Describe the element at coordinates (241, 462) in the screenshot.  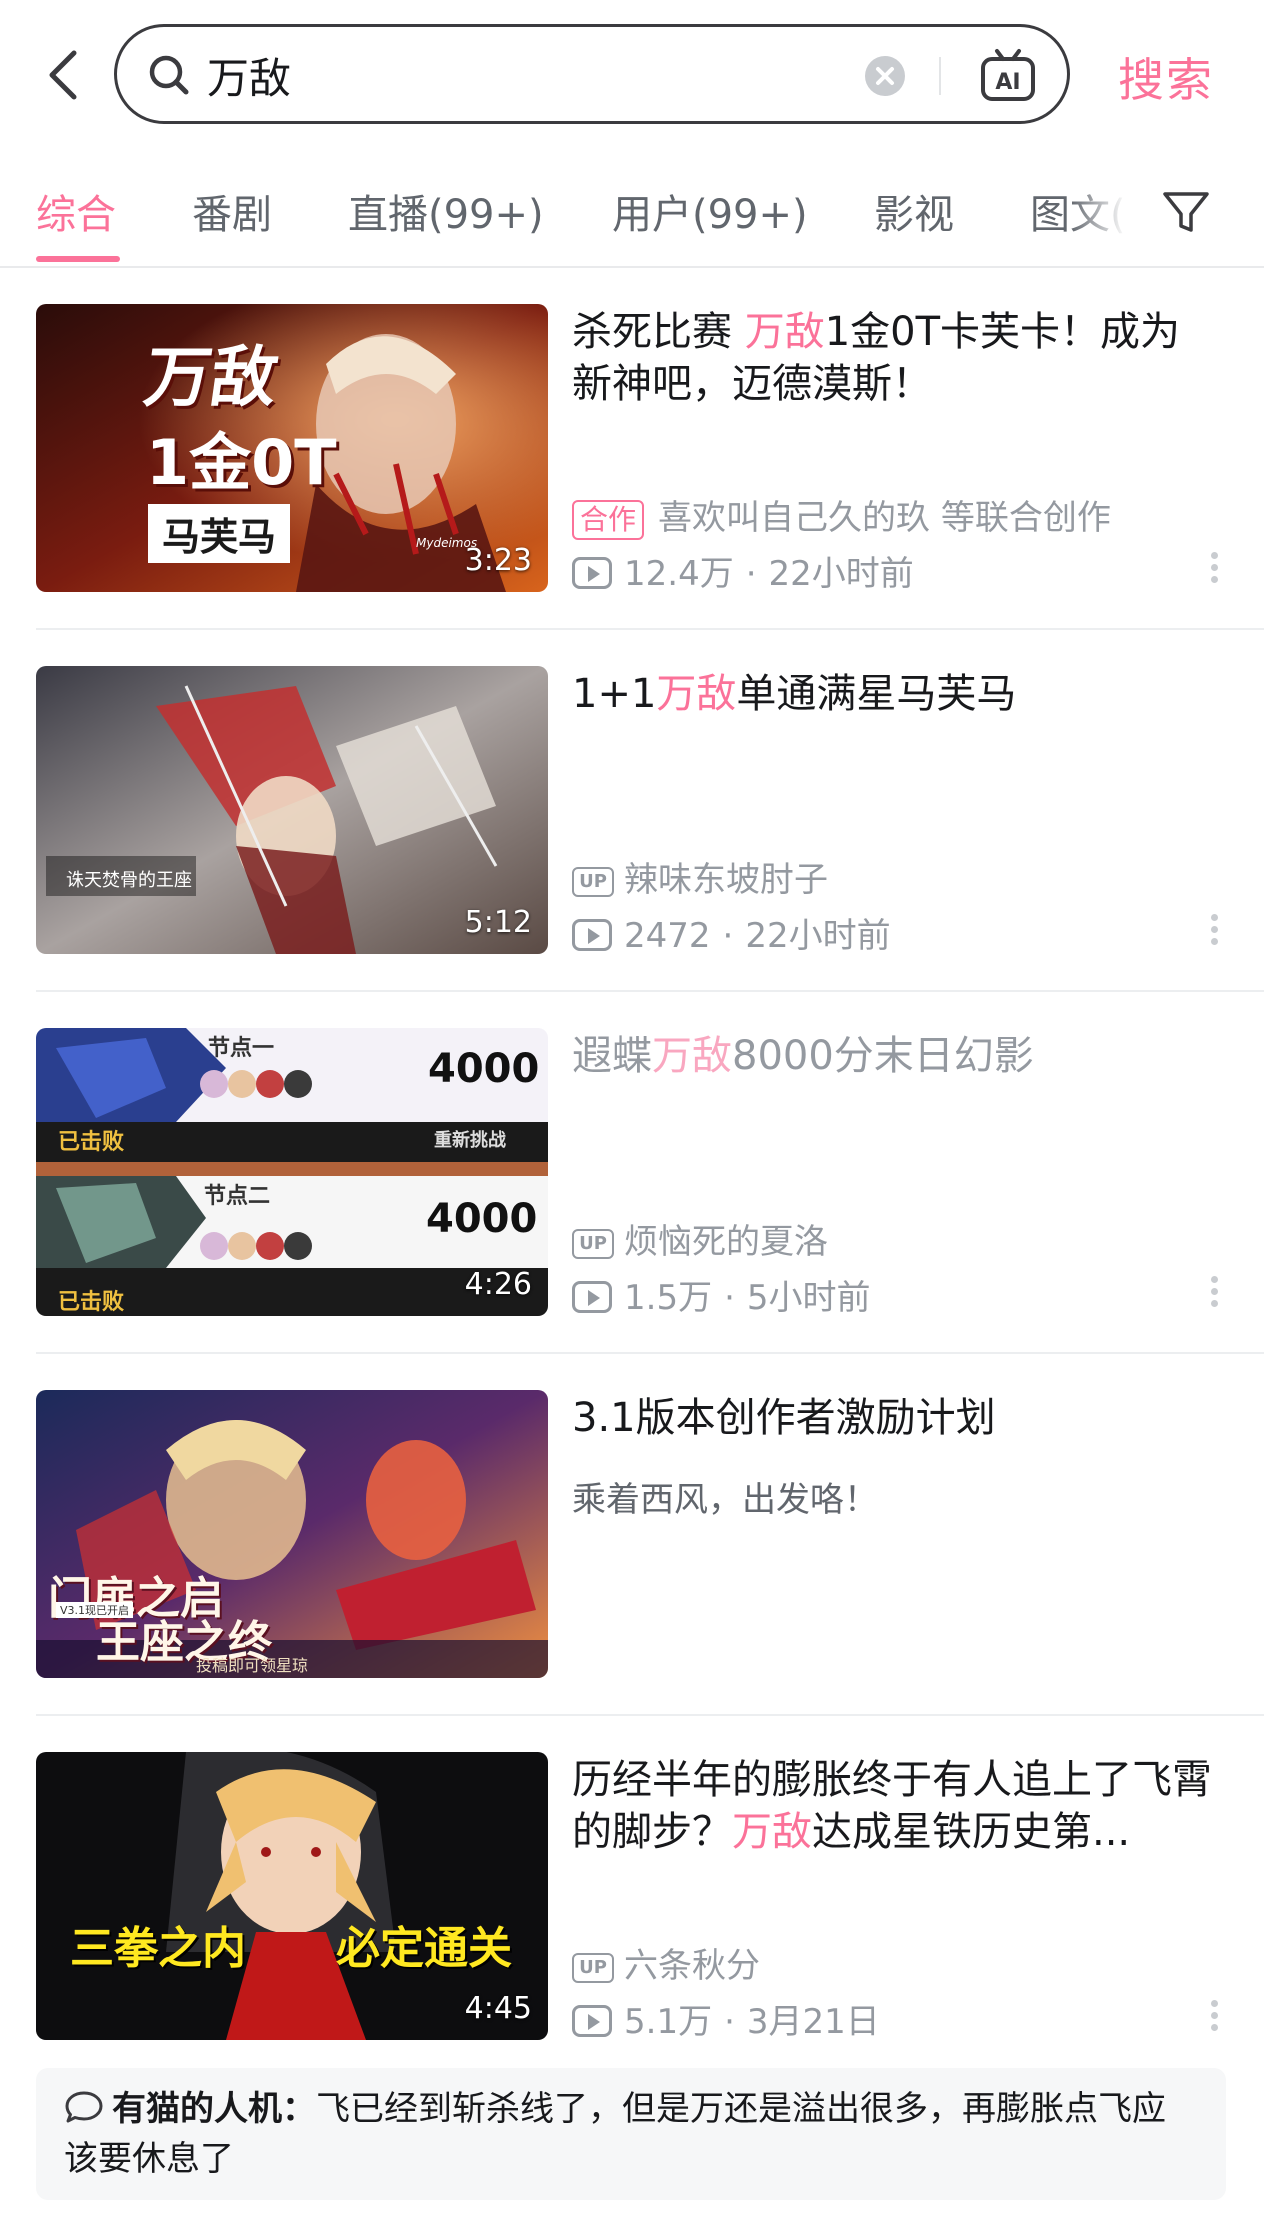
I see `thumbnail-subtitle: 1金0T` at that location.